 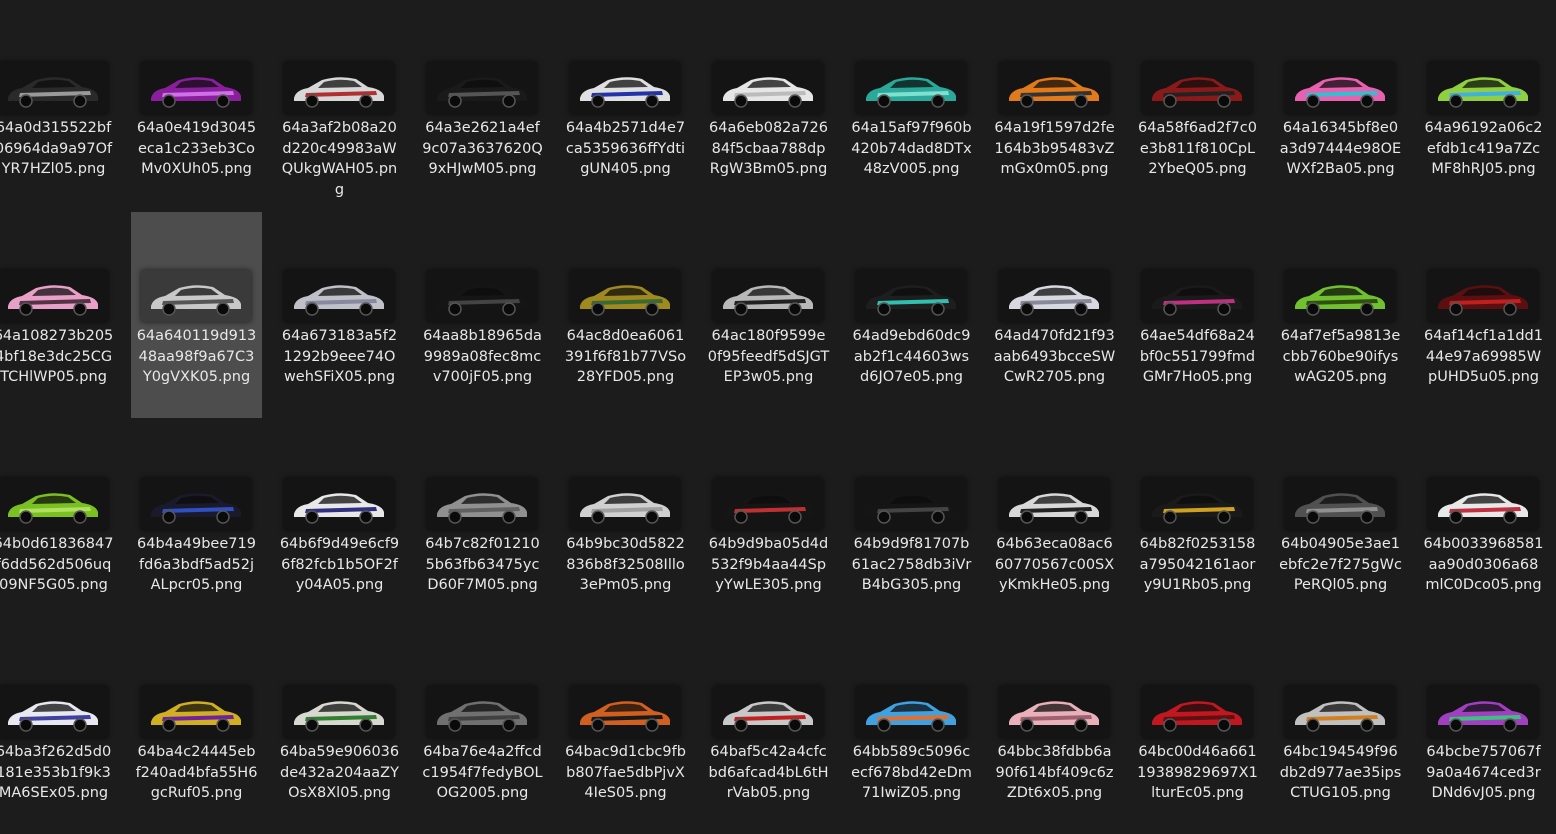 I want to click on file-item: 64b63eca08ac660770567c00SXyKmkHe05.png, so click(x=1054, y=523).